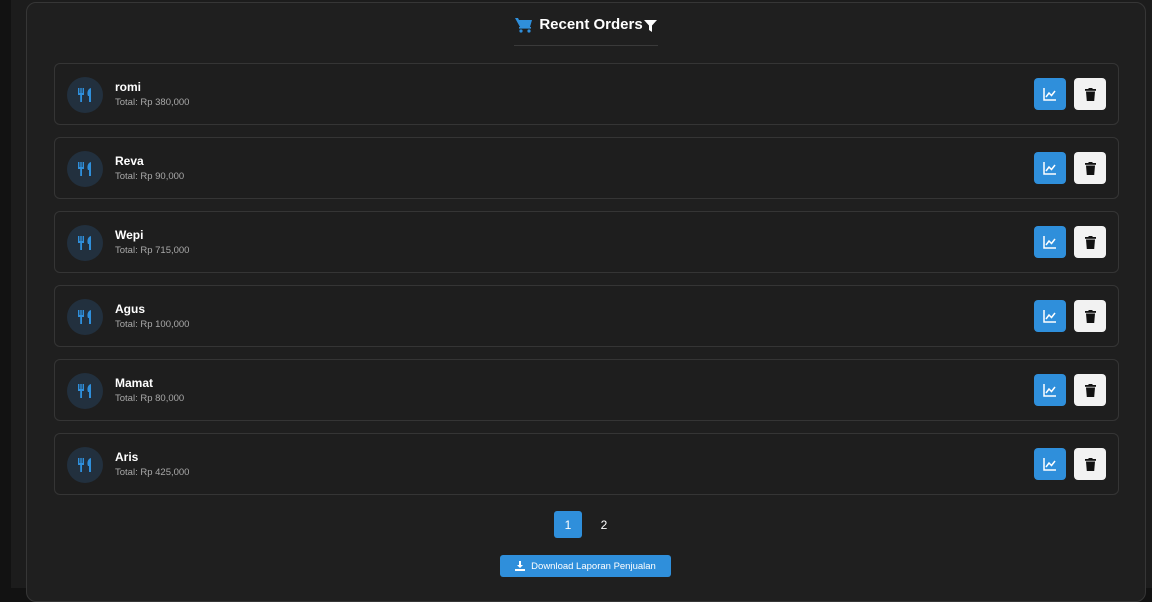 The height and width of the screenshot is (602, 1152). Describe the element at coordinates (129, 235) in the screenshot. I see `customer-name: Wepi` at that location.